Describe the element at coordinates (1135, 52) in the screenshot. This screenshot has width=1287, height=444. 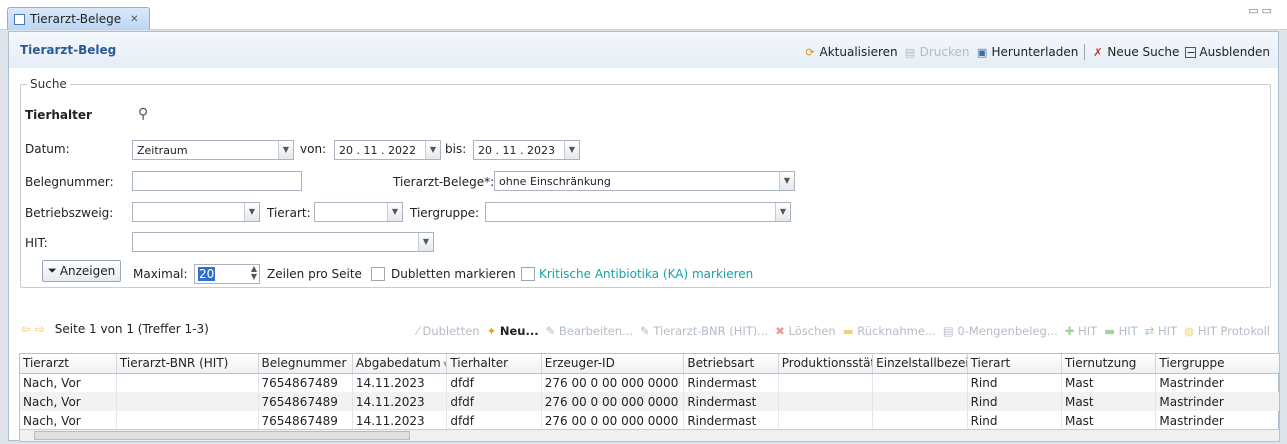
I see `new-search-button: ✗ Neue Suche` at that location.